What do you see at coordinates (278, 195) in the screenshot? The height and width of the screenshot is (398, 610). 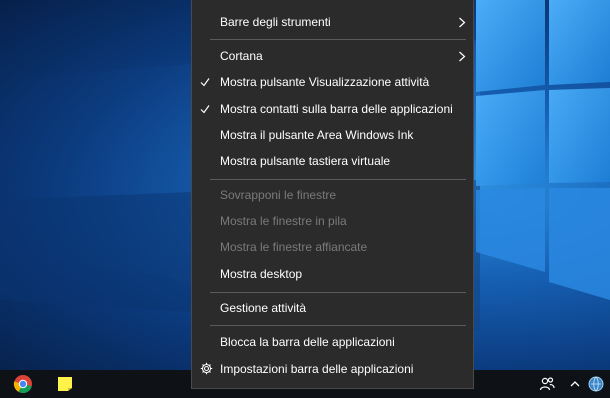 I see `menu-item-label: Sovrapponi le finestre` at bounding box center [278, 195].